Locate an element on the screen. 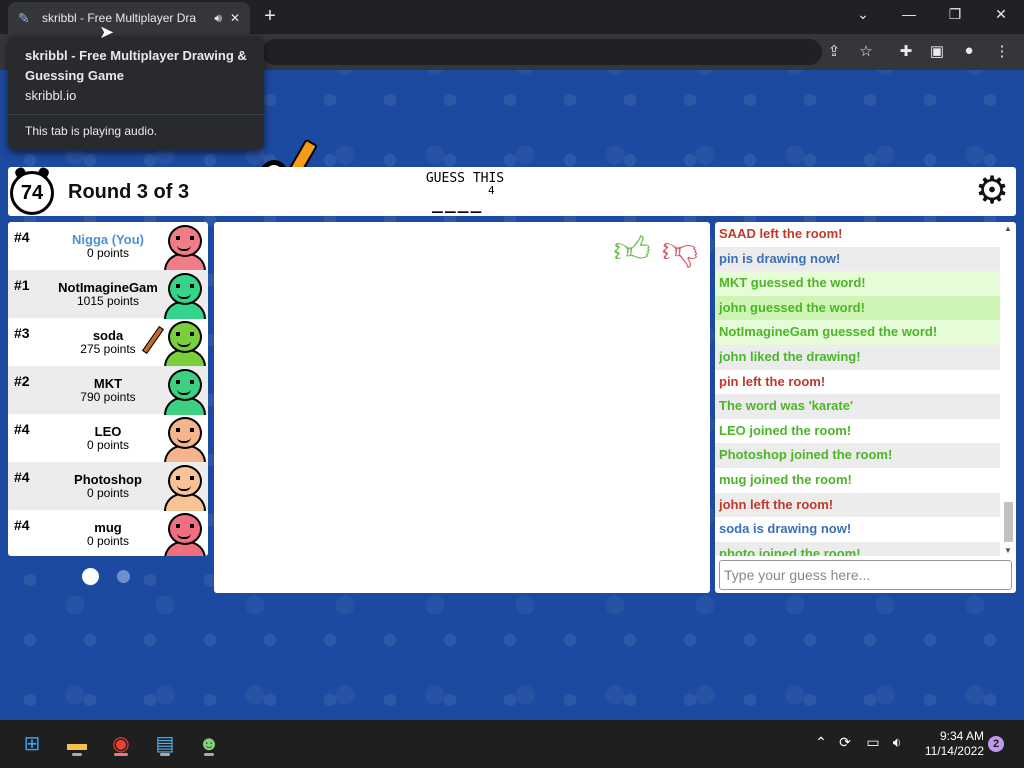  player-row: #3 soda 275 points is located at coordinates (108, 342).